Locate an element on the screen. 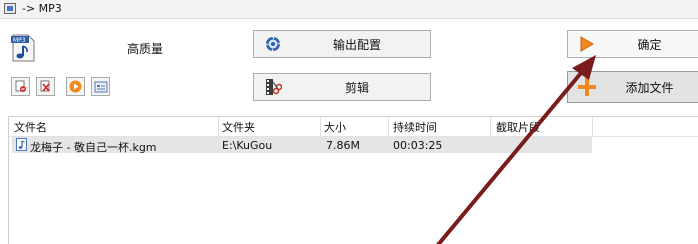 This screenshot has height=244, width=698. column-header-duration: 持续时间 is located at coordinates (415, 127).